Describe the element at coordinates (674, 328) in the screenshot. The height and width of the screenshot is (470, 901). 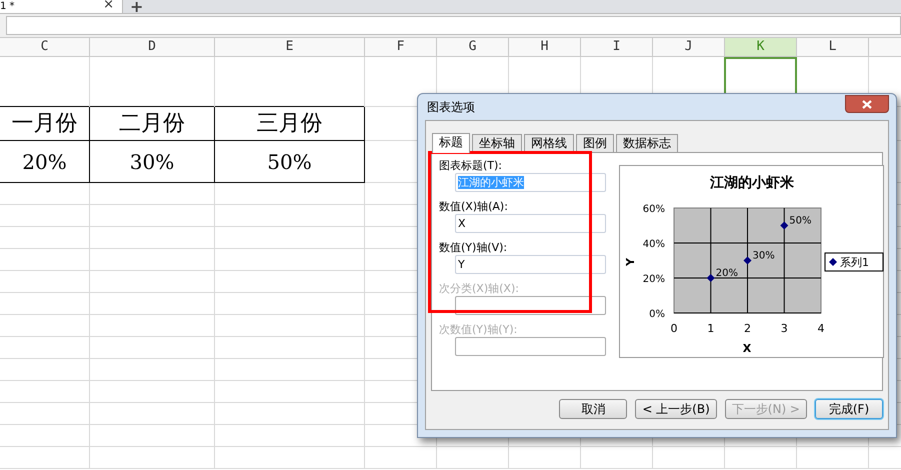
I see `x-tick-label: 0` at that location.